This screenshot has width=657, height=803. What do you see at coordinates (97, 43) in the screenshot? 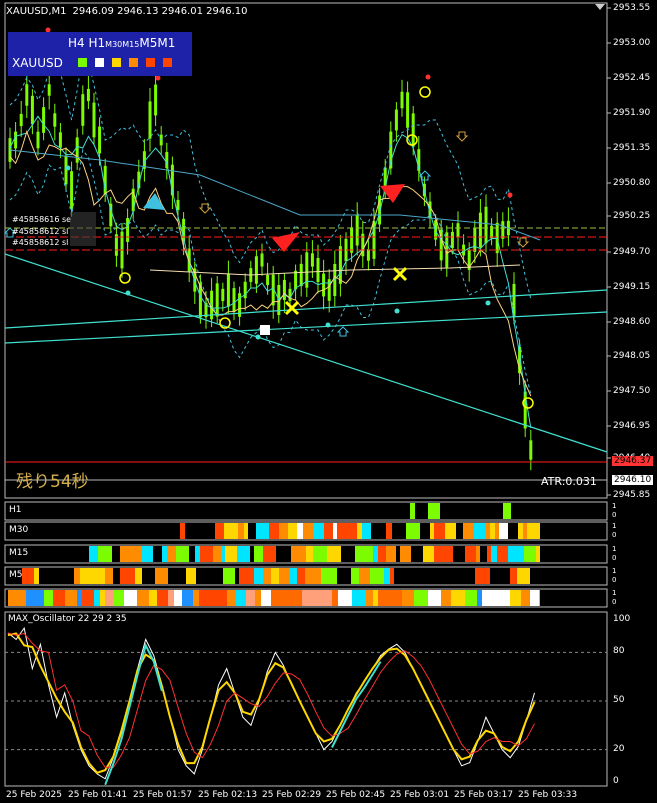
I see `tf-h1: H1` at bounding box center [97, 43].